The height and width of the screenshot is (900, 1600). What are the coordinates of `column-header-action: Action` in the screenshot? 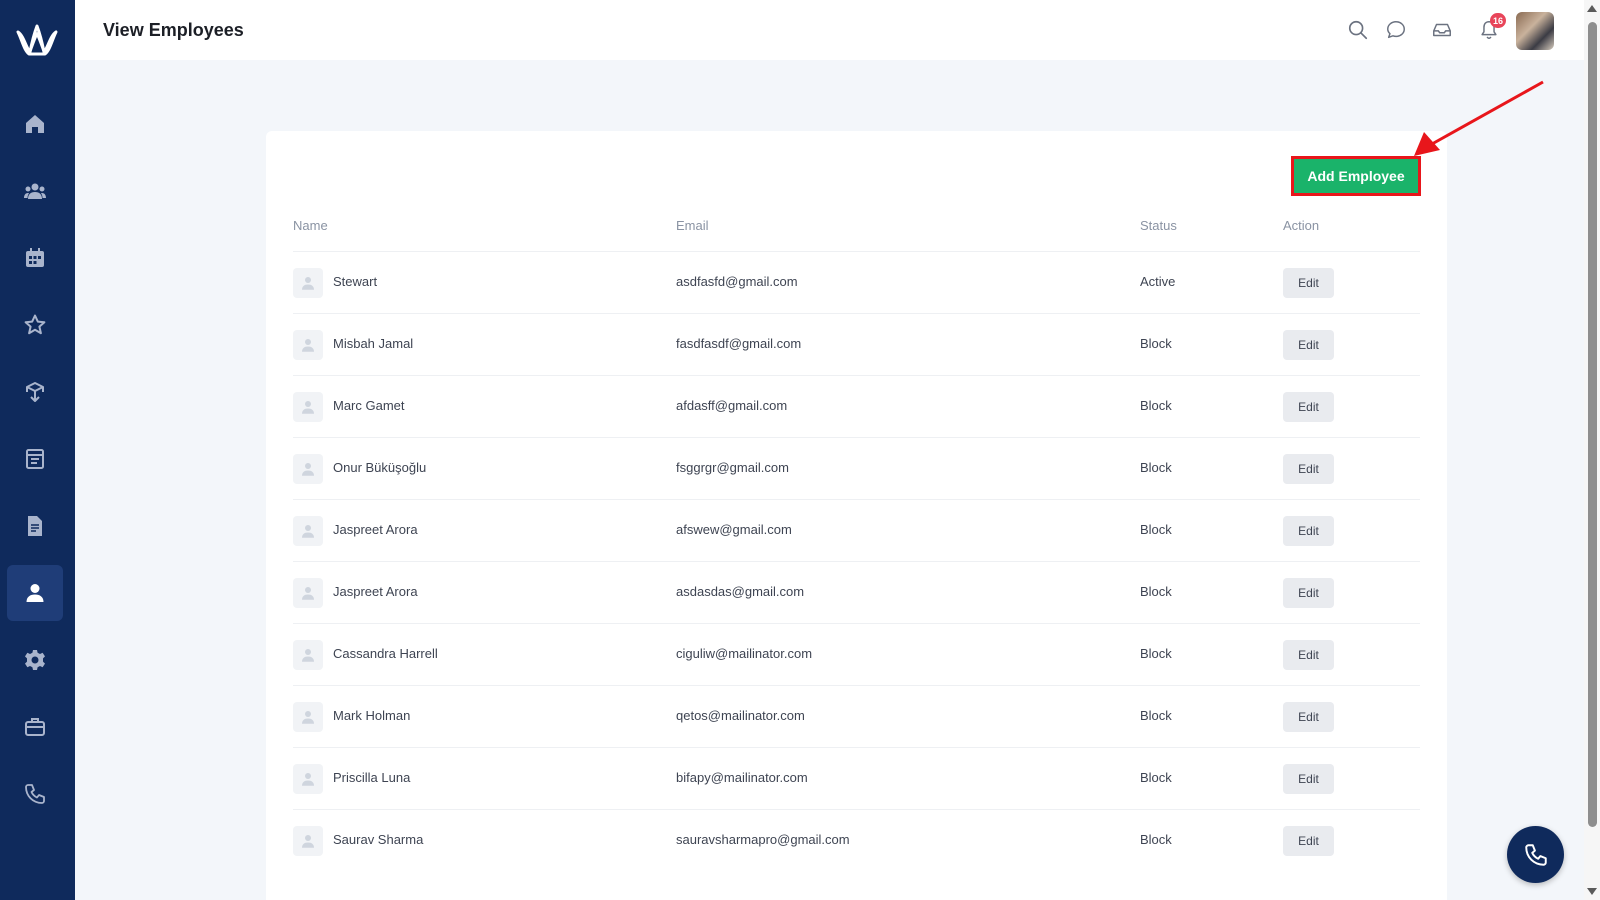 It's located at (1301, 225).